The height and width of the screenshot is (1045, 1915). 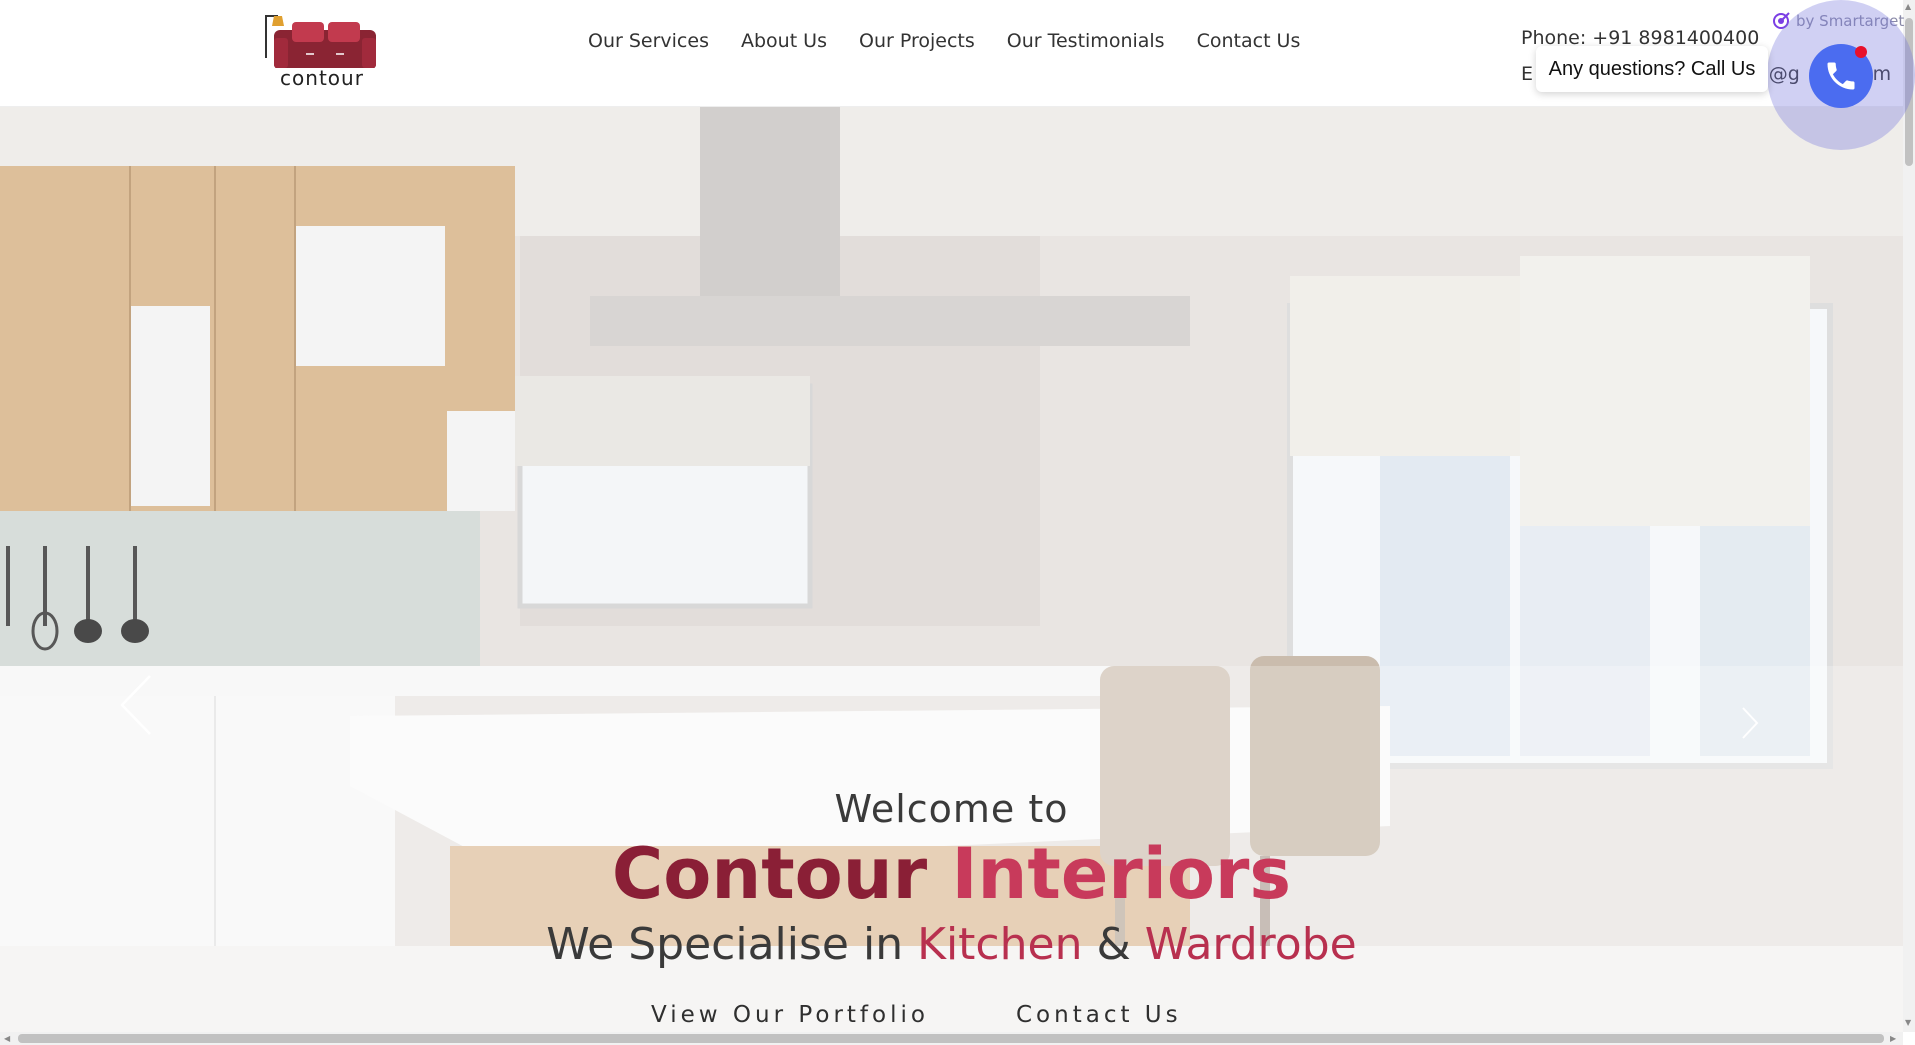 I want to click on specialise-wardrobe: Wardrobe, so click(x=1250, y=944).